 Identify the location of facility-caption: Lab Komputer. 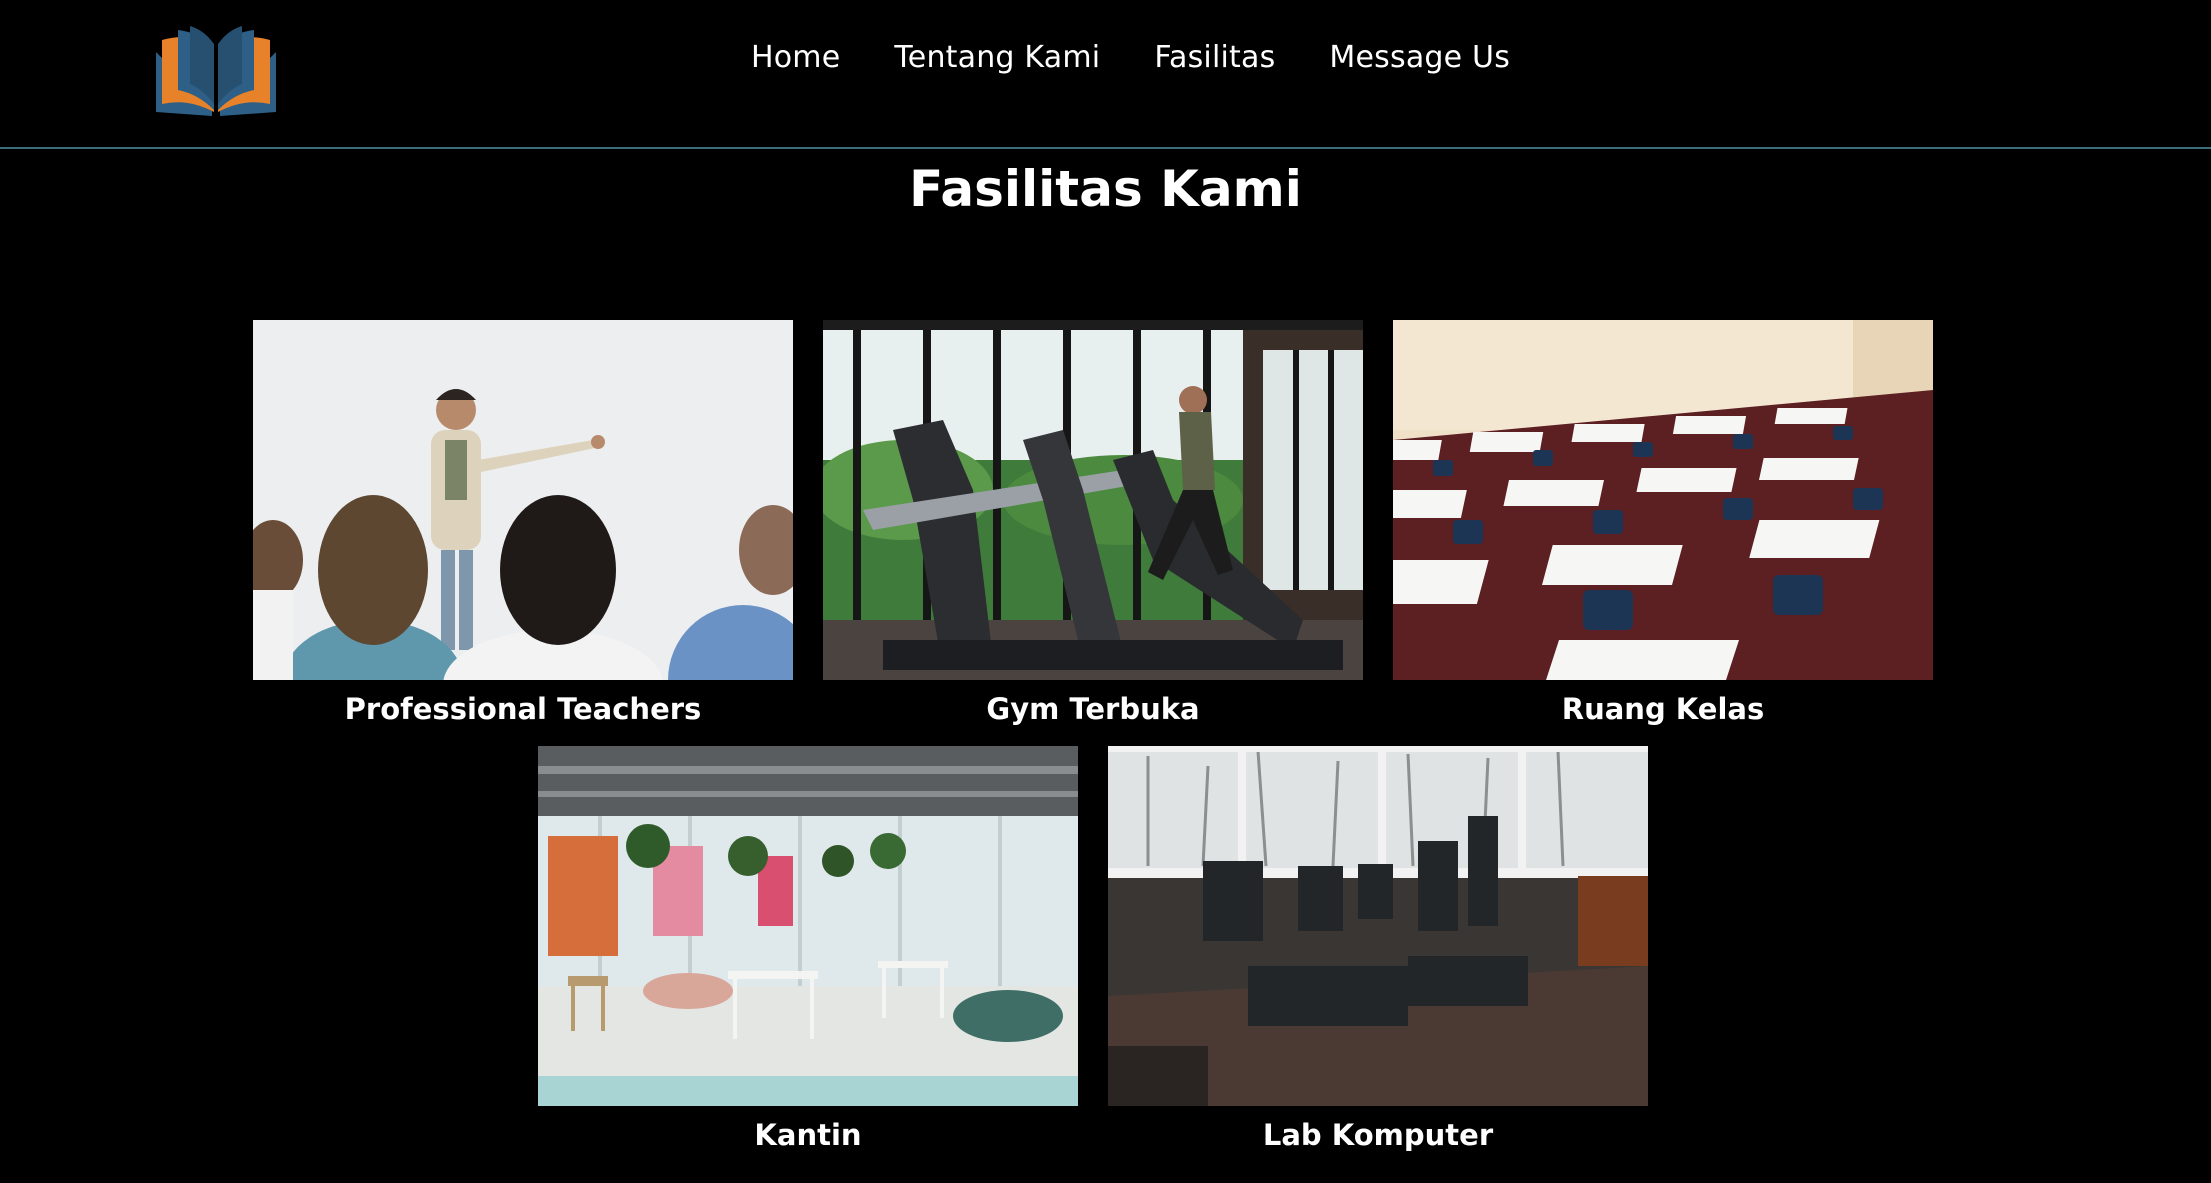
(1378, 1135).